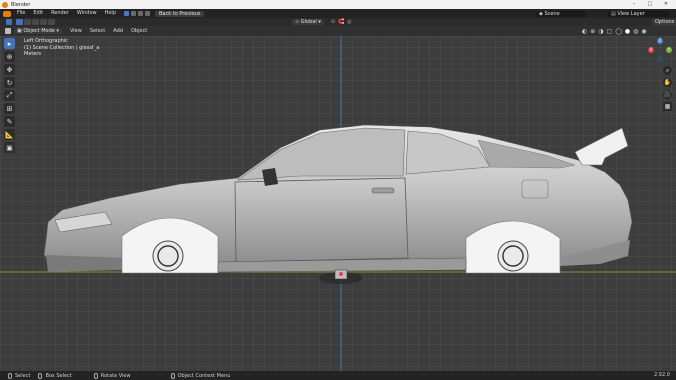 The width and height of the screenshot is (676, 380). I want to click on overlay-toggle-icon: ◑, so click(600, 31).